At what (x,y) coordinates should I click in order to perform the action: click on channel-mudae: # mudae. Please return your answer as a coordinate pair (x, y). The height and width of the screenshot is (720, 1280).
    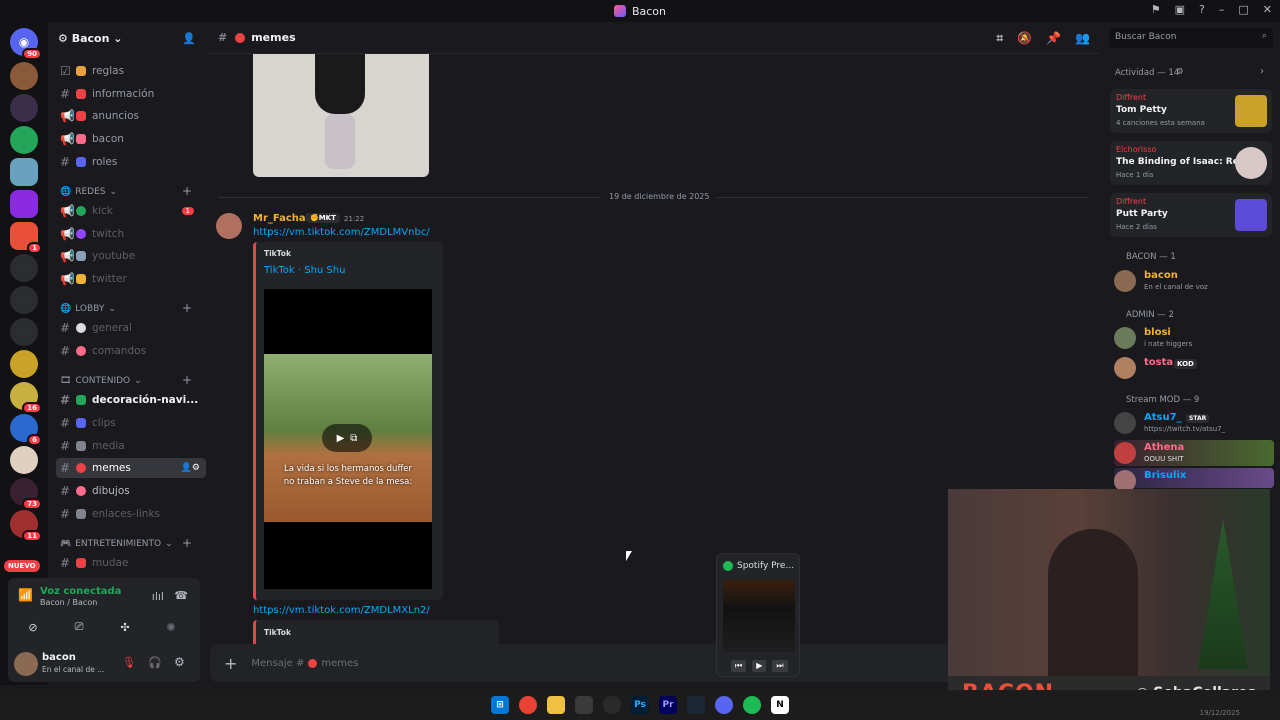
    Looking at the image, I should click on (131, 563).